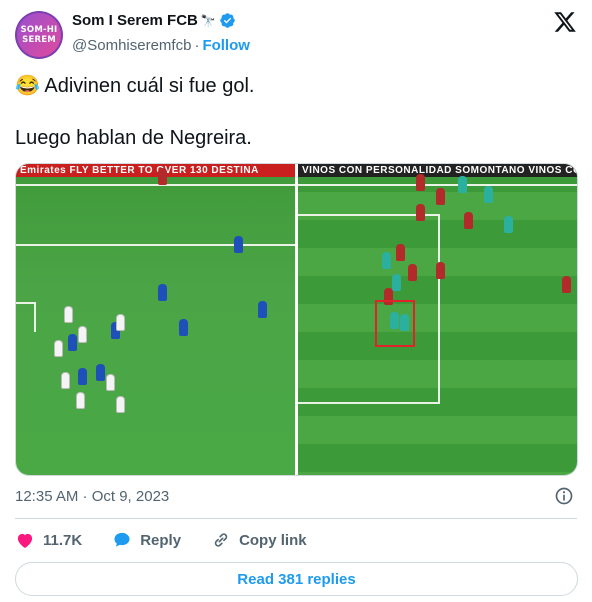 This screenshot has height=602, width=592. I want to click on handle: @Somhiseremfcb, so click(131, 45).